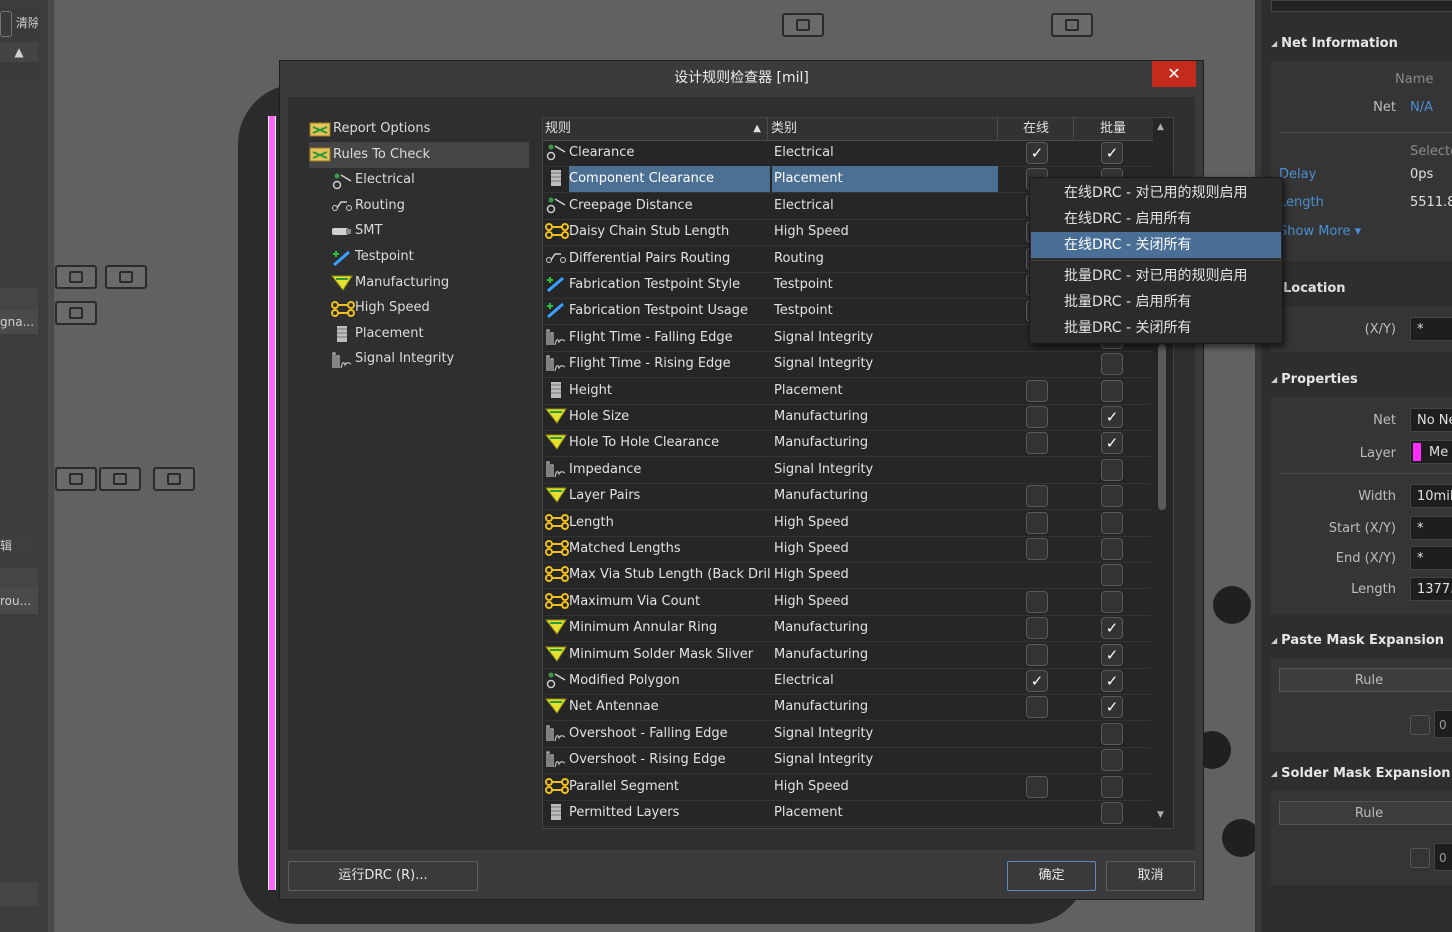 This screenshot has height=932, width=1452. I want to click on location-header: Location, so click(1314, 288).